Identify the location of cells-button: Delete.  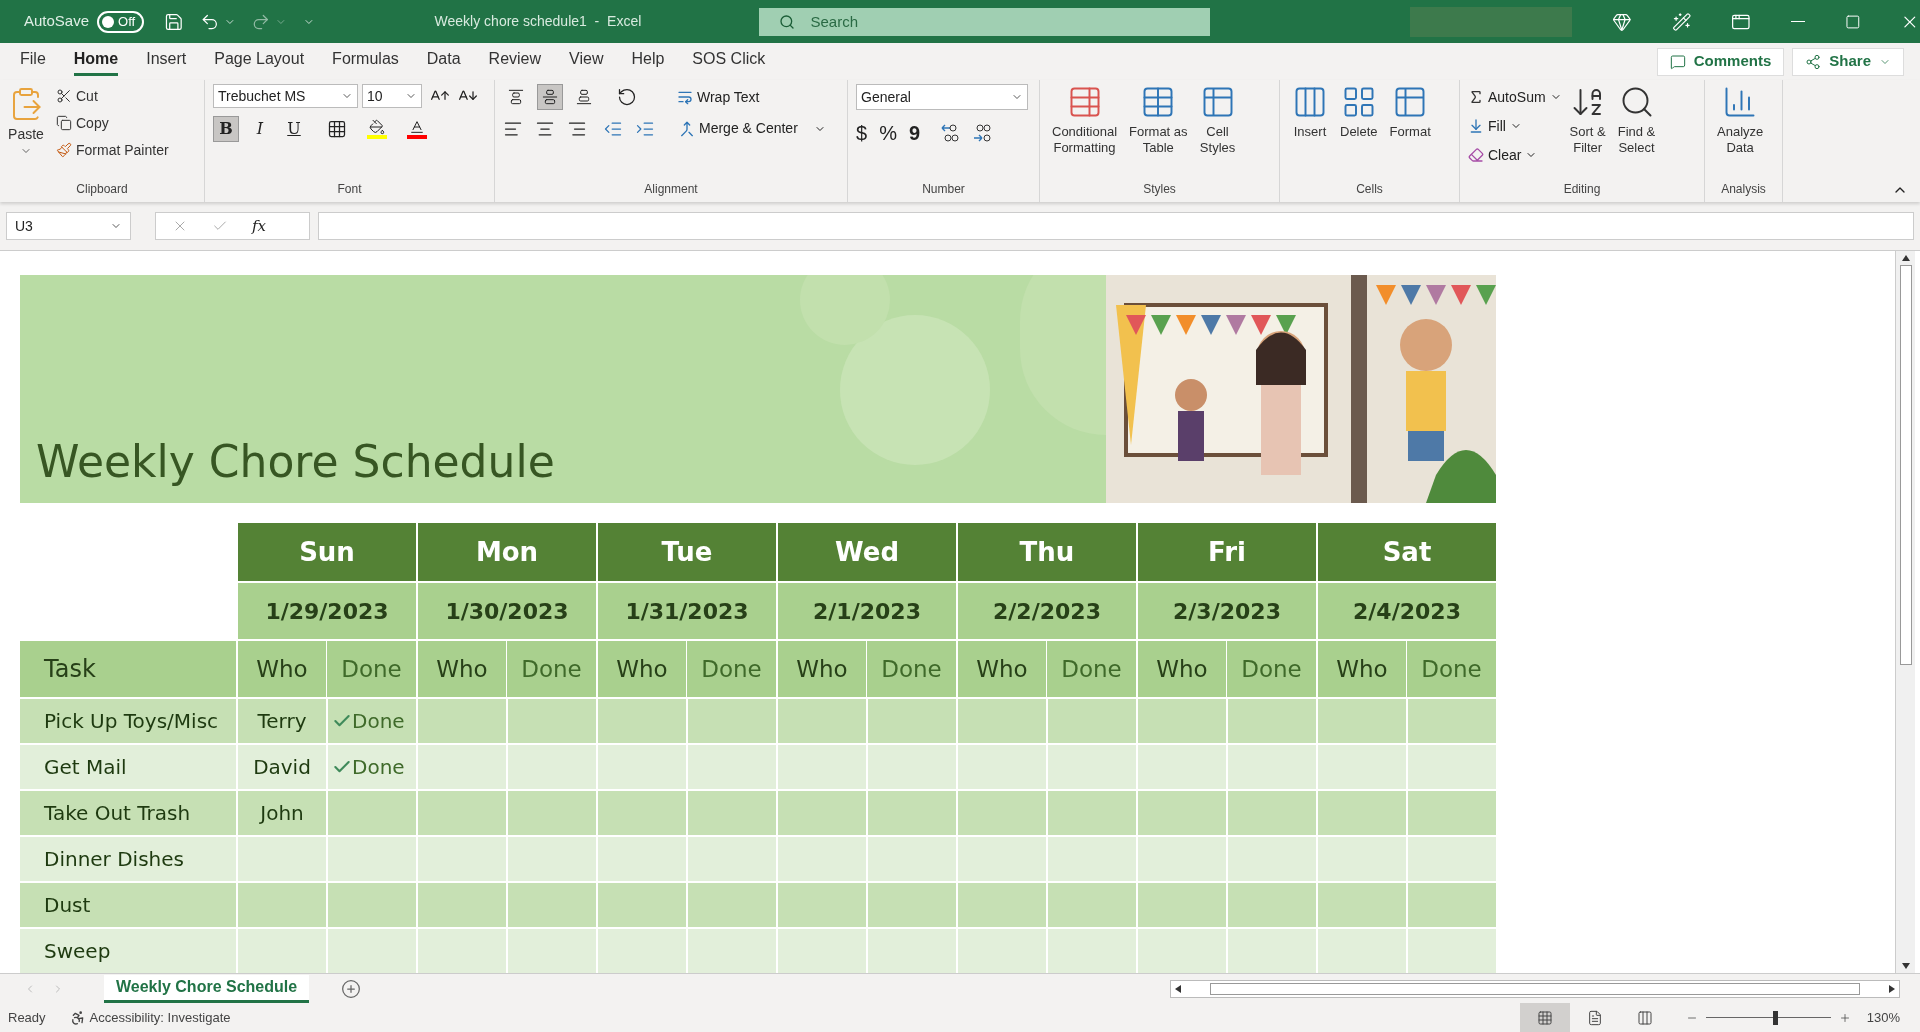
(1359, 112).